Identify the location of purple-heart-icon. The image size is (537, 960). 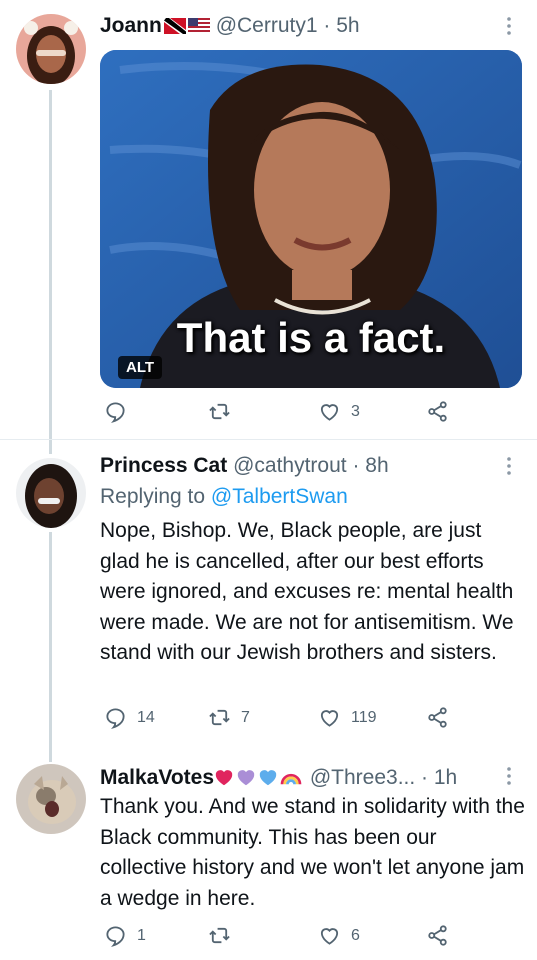
(246, 780).